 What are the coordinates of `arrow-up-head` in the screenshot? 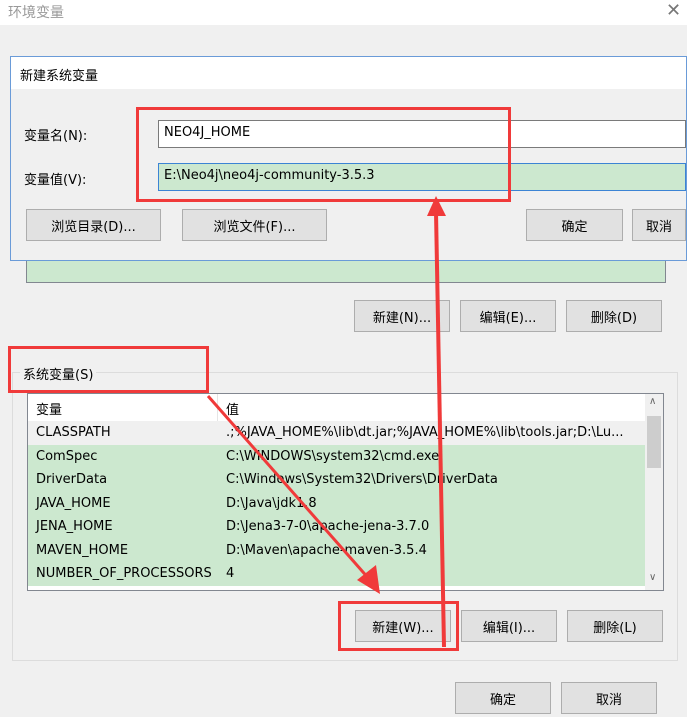 It's located at (436, 206).